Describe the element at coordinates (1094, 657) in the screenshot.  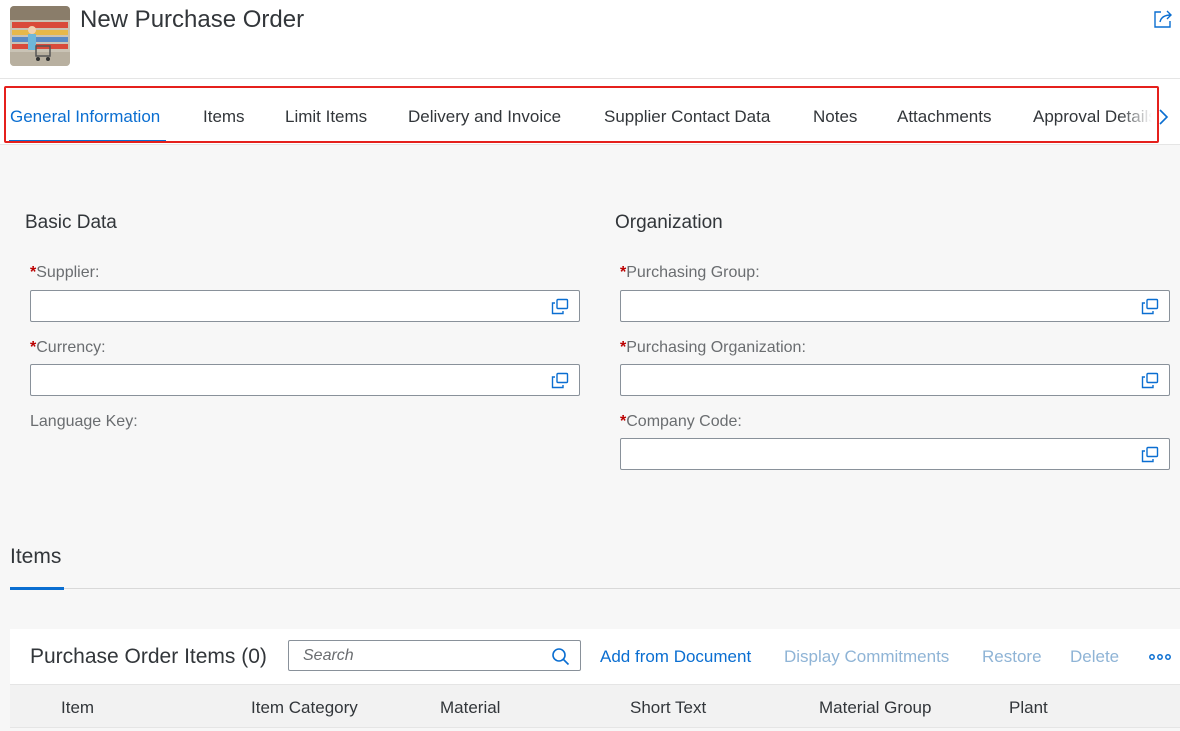
I see `delete-button: Delete` at that location.